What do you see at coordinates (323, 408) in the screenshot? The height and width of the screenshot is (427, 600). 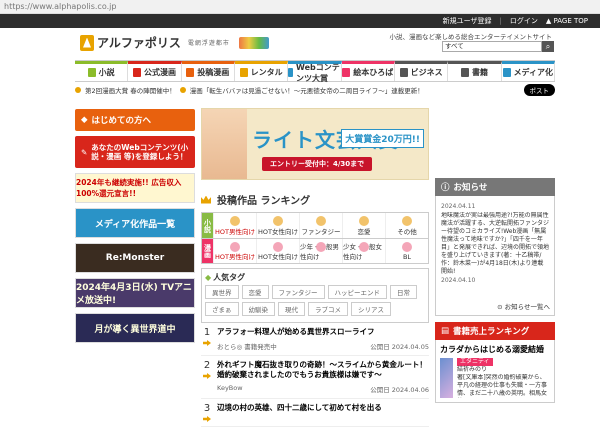 I see `work-title: 辺境の村の英雄、四十二歳にして初めて村を出る` at bounding box center [323, 408].